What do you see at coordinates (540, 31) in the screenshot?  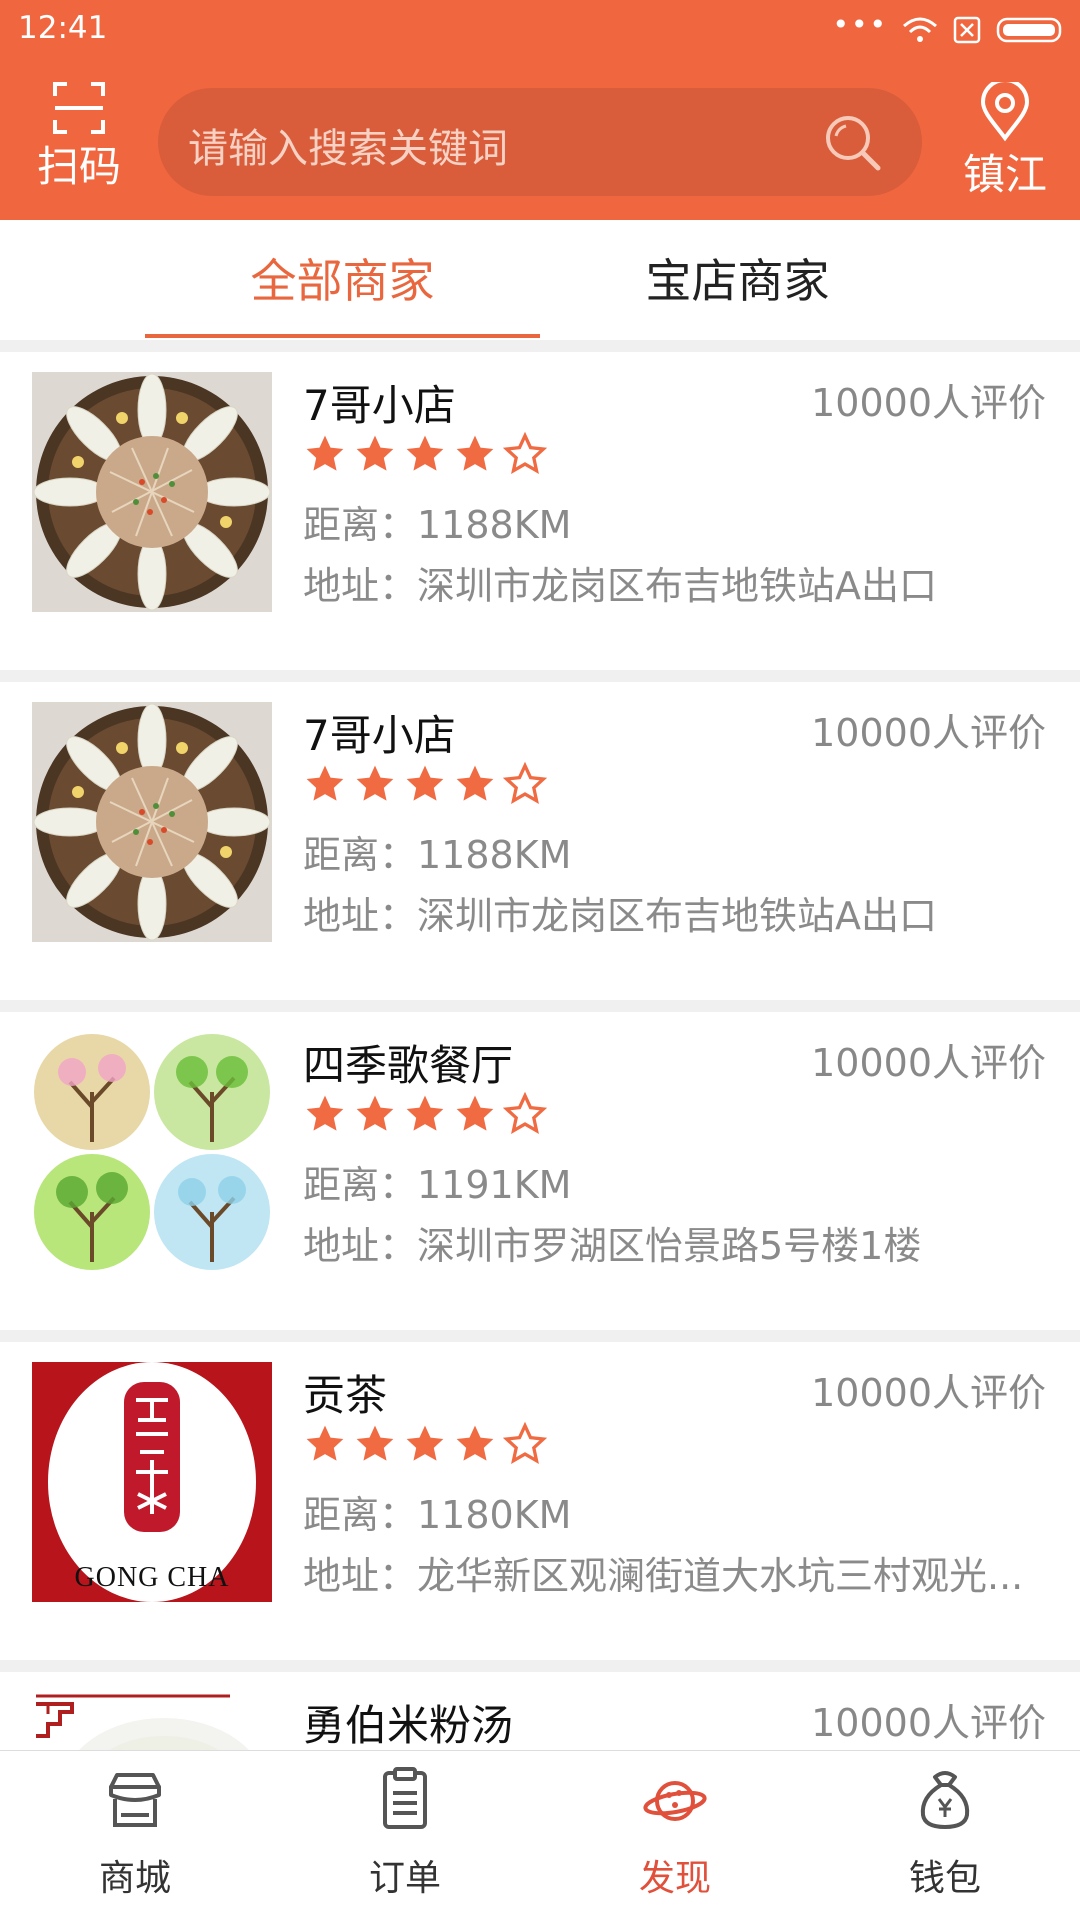 I see `status-bar: 12:41 •••` at bounding box center [540, 31].